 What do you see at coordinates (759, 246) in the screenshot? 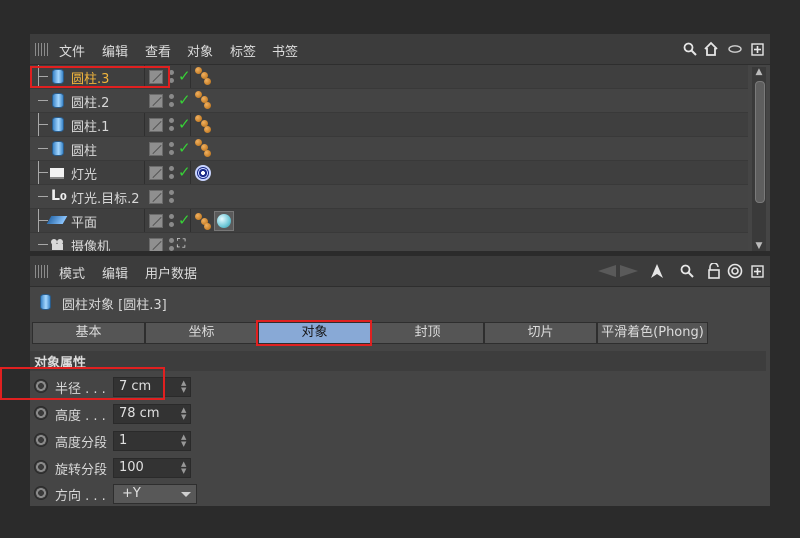
I see `scroll-down-icon: ▼` at bounding box center [759, 246].